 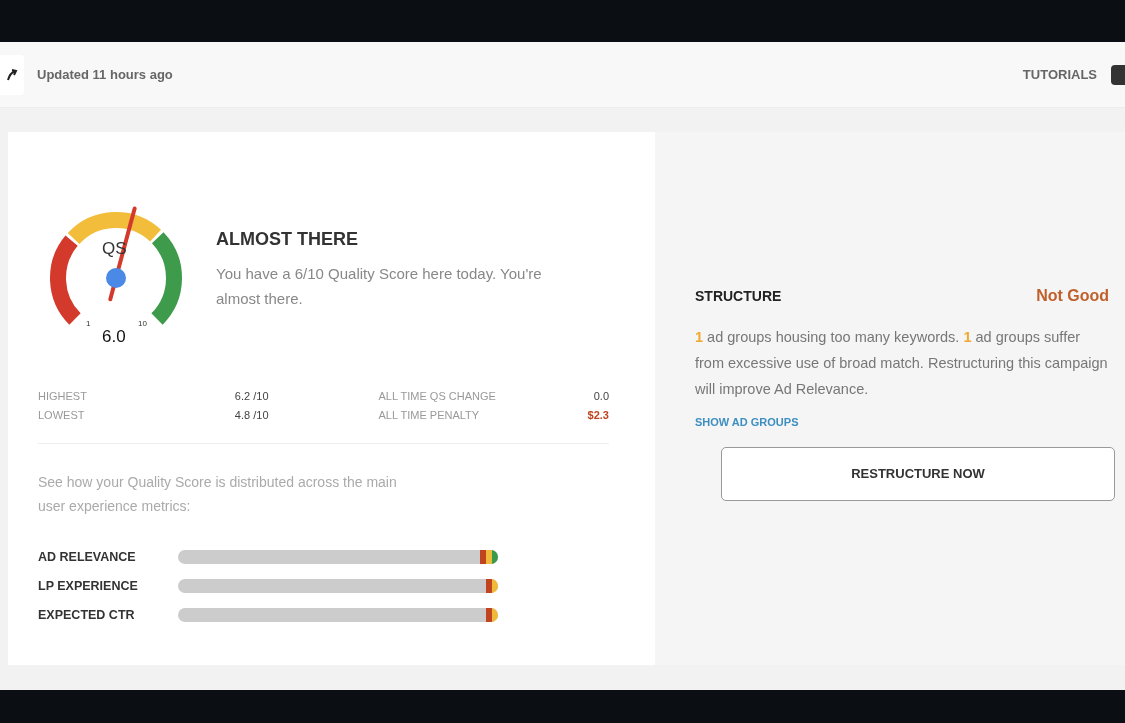 What do you see at coordinates (598, 415) in the screenshot?
I see `stat-value: $2.3` at bounding box center [598, 415].